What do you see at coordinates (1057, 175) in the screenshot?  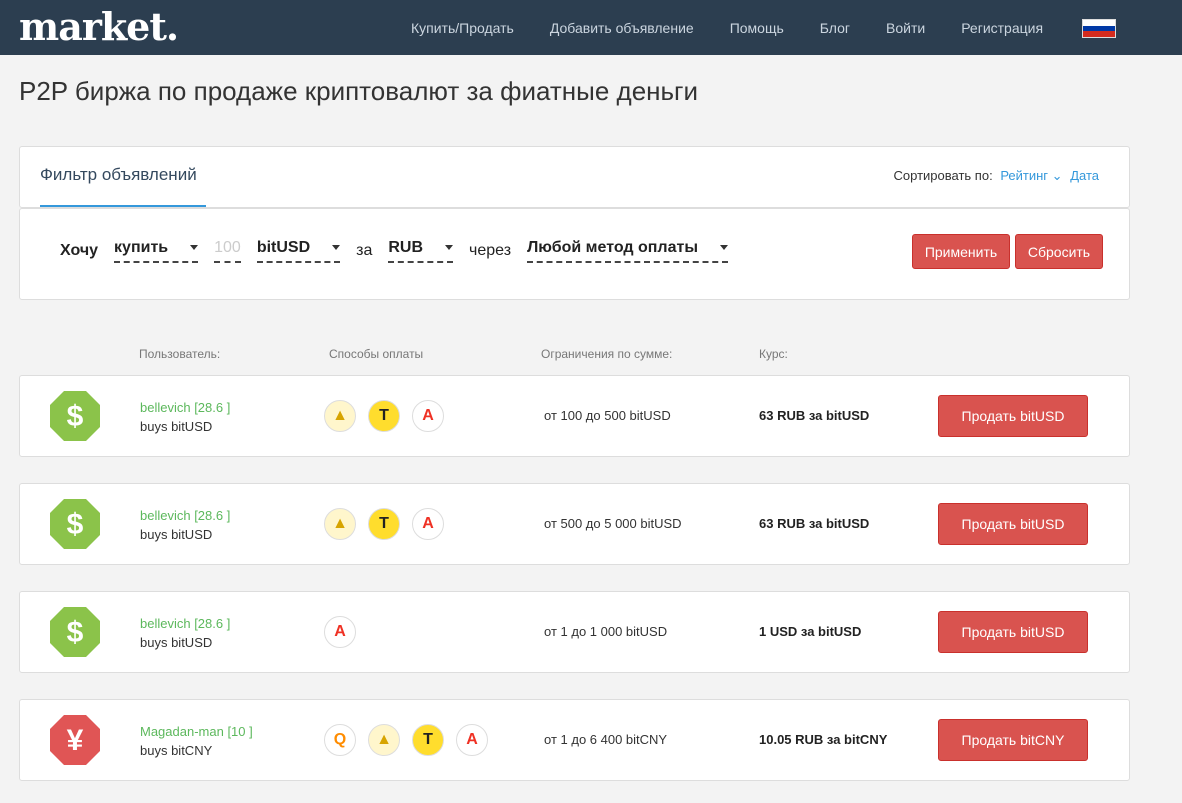 I see `chevron-down-icon: ⌄` at bounding box center [1057, 175].